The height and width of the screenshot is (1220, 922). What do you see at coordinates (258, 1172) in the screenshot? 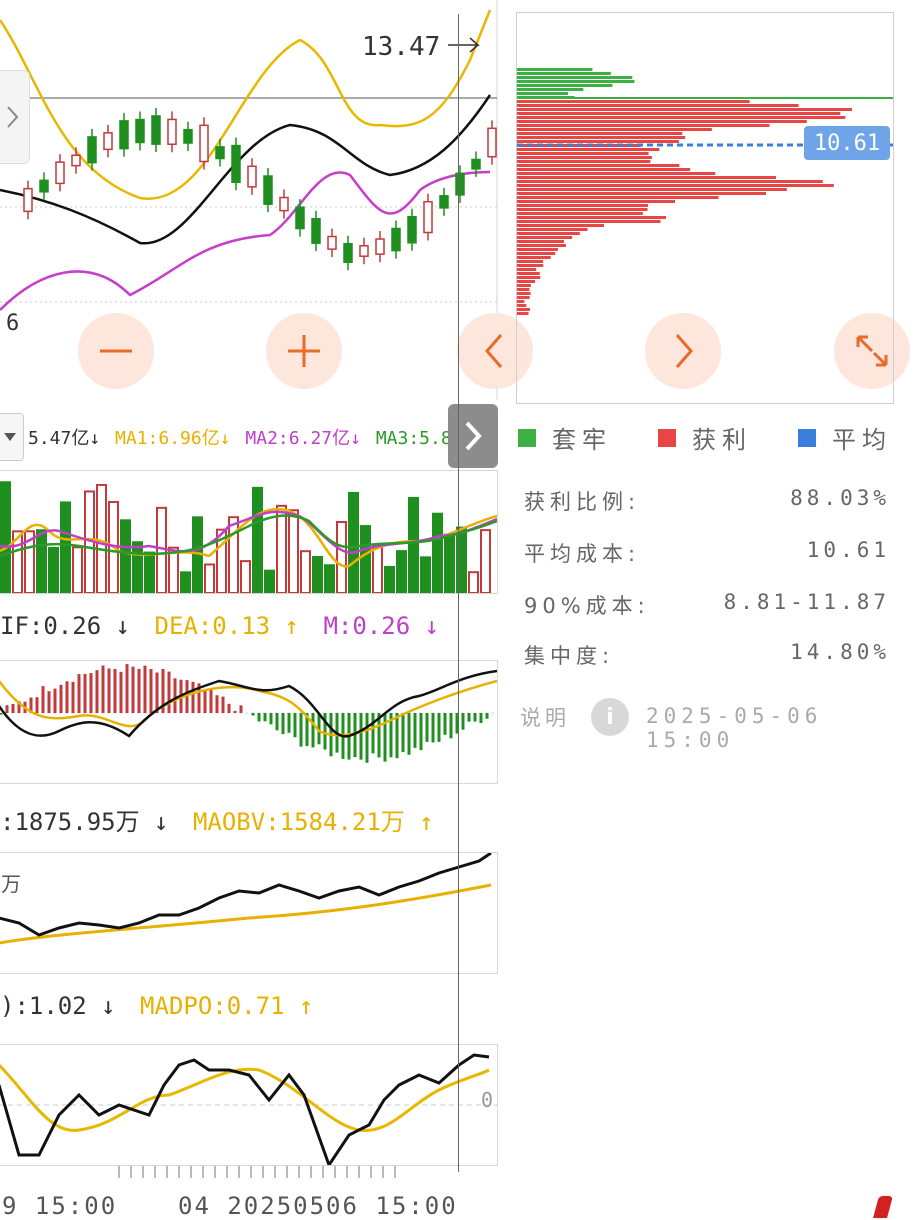
I see `time-scroll-ticks` at bounding box center [258, 1172].